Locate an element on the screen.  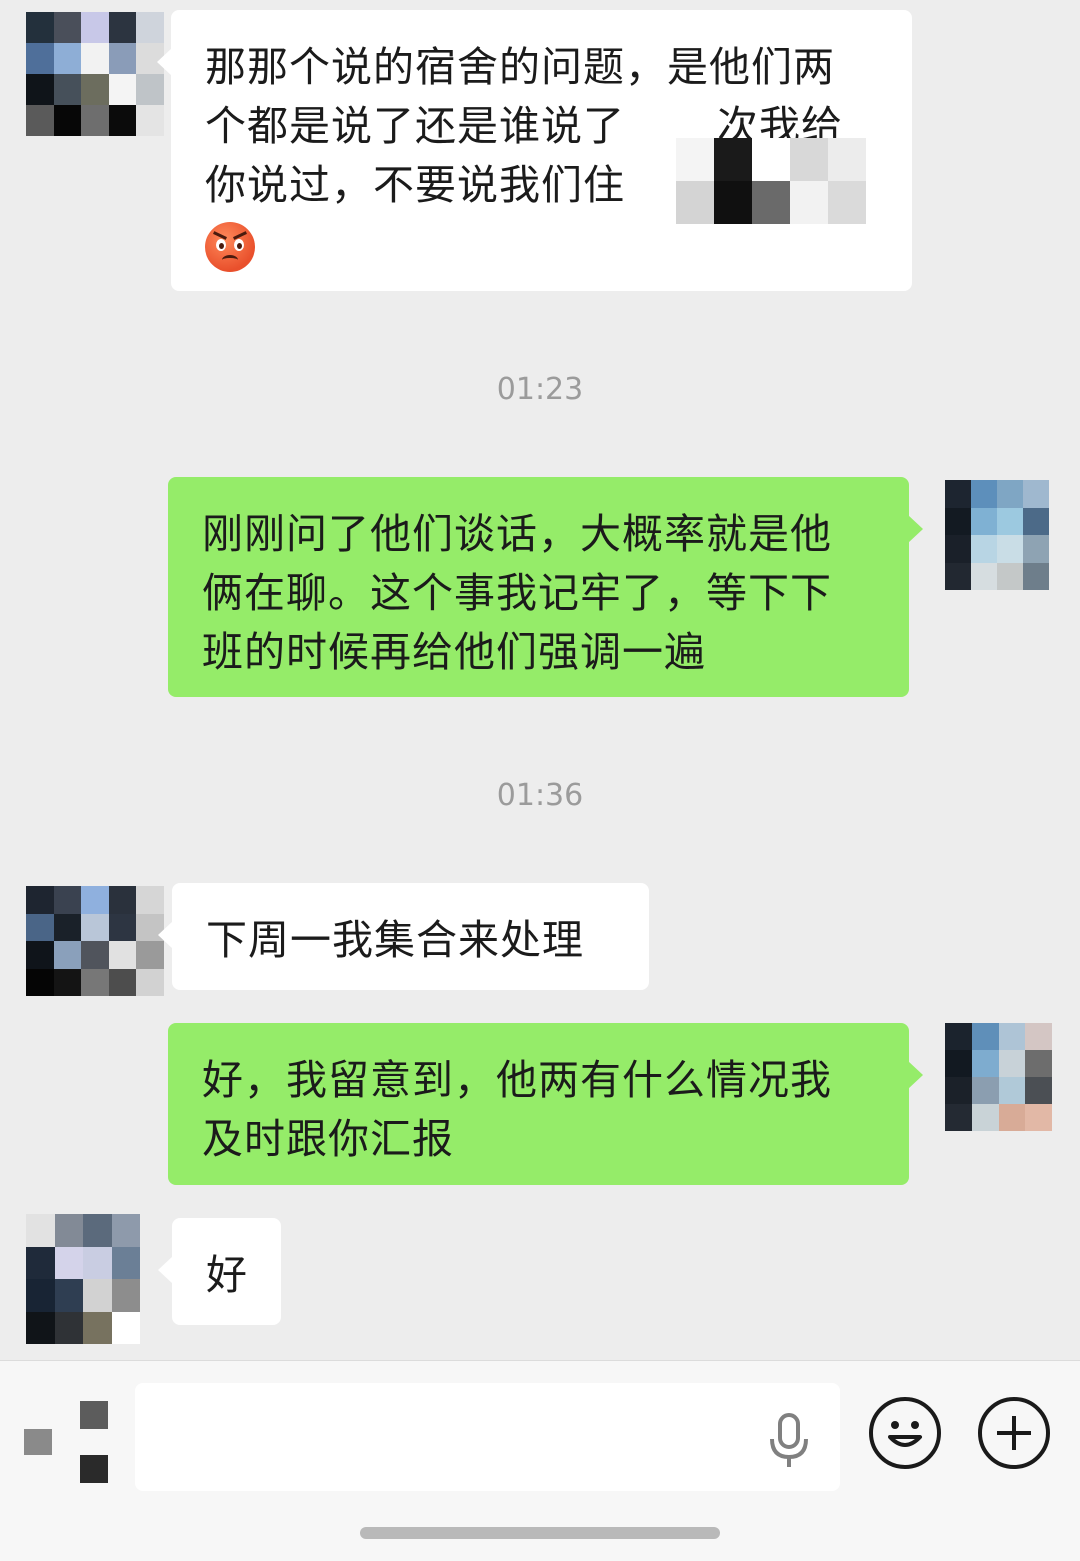
mosaic-redaction is located at coordinates (771, 181).